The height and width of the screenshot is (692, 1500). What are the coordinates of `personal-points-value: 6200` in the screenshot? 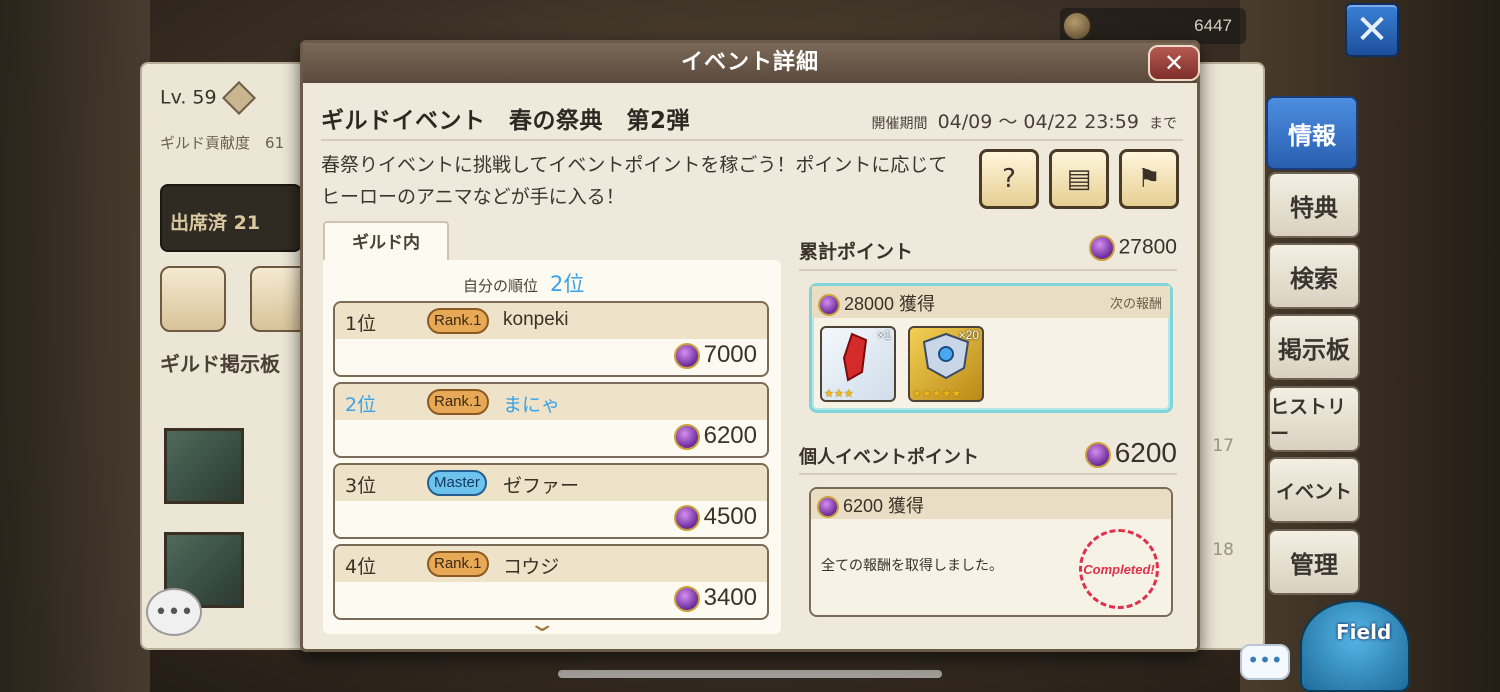 It's located at (1145, 452).